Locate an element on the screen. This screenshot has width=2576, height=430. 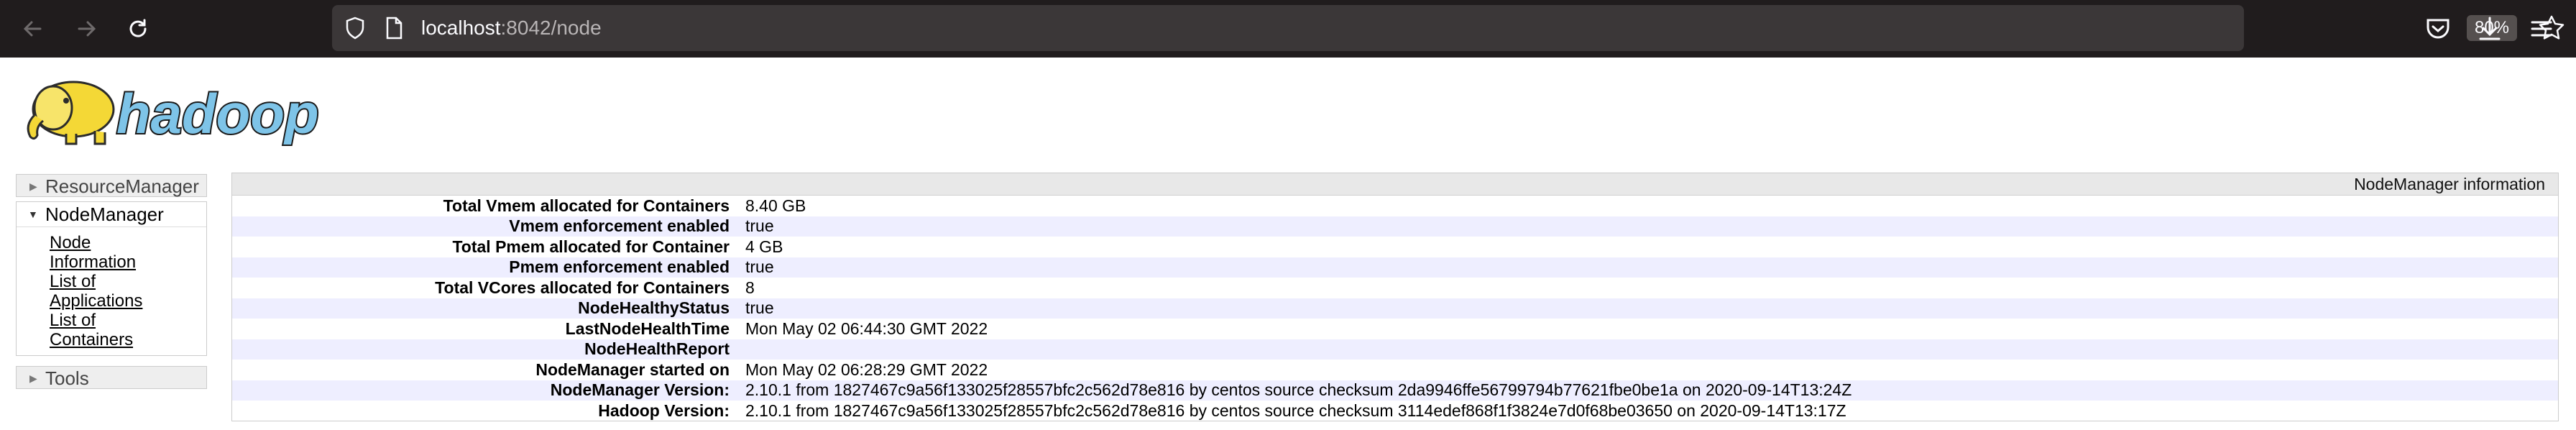
link-list-of-applications: List of Applications is located at coordinates (111, 291).